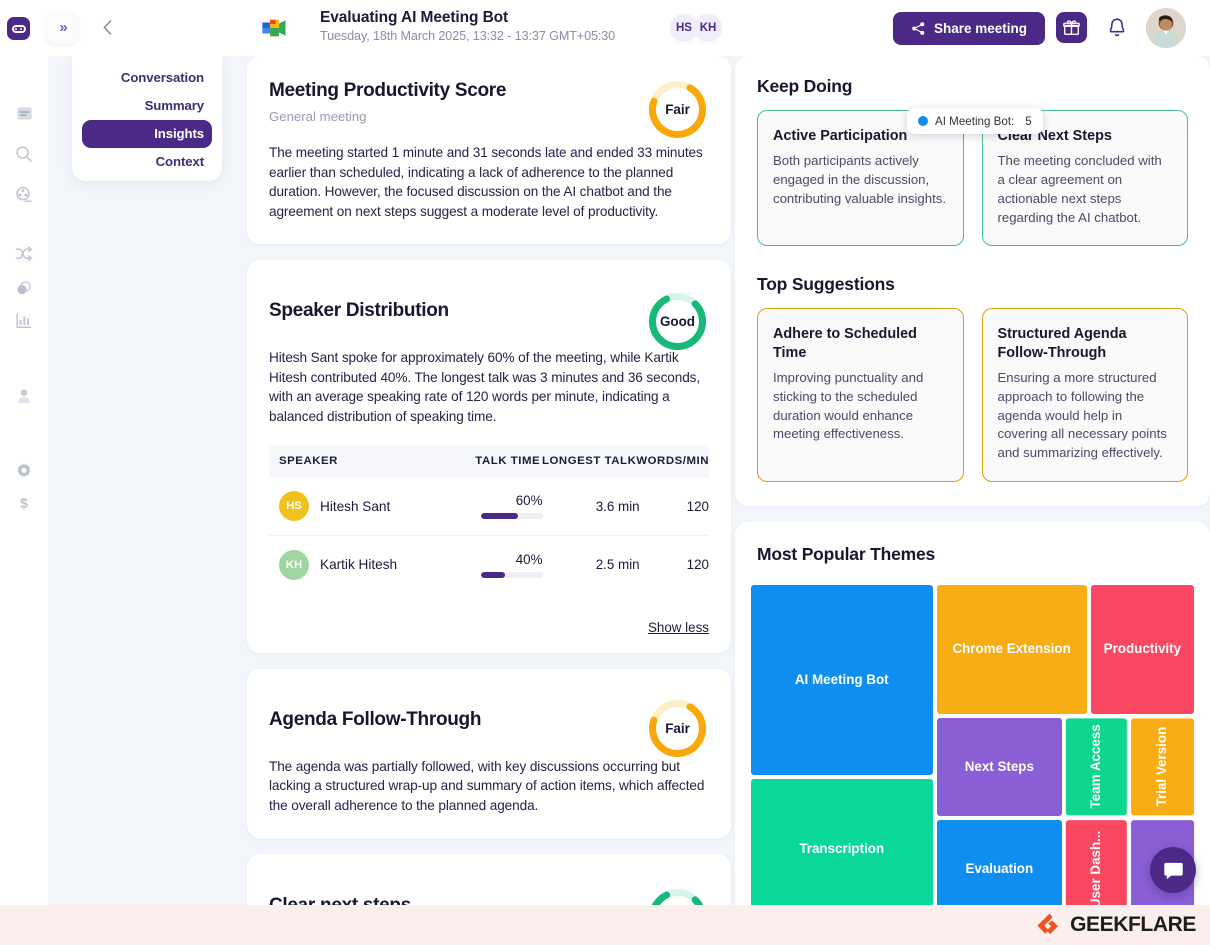 The width and height of the screenshot is (1210, 945). Describe the element at coordinates (493, 574) in the screenshot. I see `talk-time-bar-fill` at that location.